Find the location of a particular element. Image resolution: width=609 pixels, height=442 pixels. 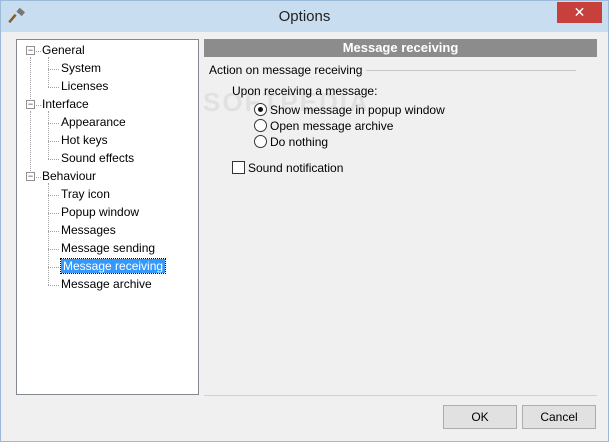

button-divider is located at coordinates (400, 395).